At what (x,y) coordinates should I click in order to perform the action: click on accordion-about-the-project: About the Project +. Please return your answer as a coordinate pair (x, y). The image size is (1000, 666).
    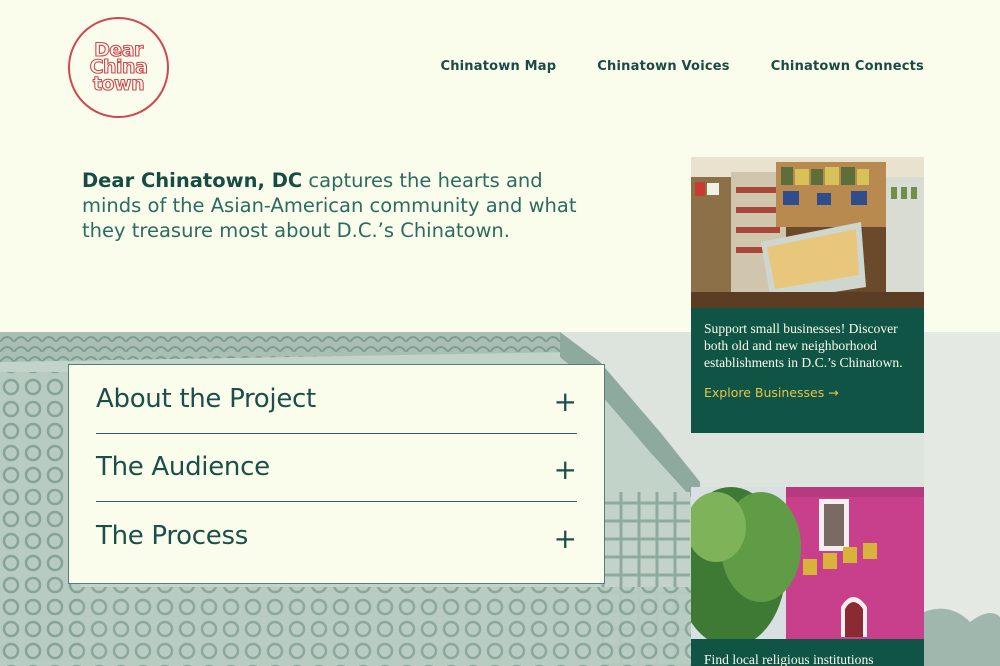
    Looking at the image, I should click on (336, 399).